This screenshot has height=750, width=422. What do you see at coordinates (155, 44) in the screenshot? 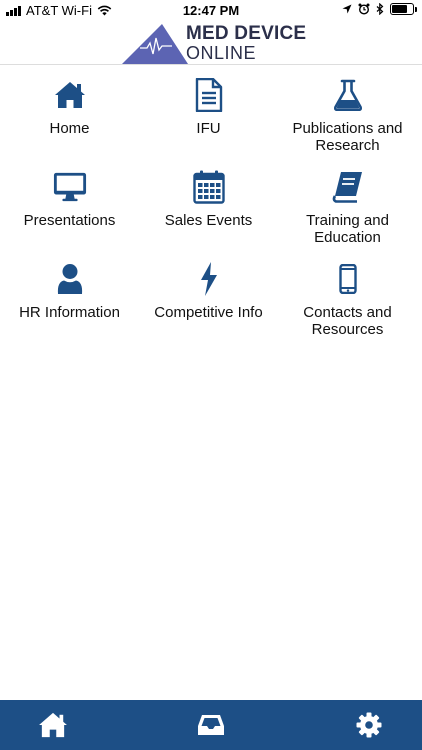
I see `logo-mark-icon` at bounding box center [155, 44].